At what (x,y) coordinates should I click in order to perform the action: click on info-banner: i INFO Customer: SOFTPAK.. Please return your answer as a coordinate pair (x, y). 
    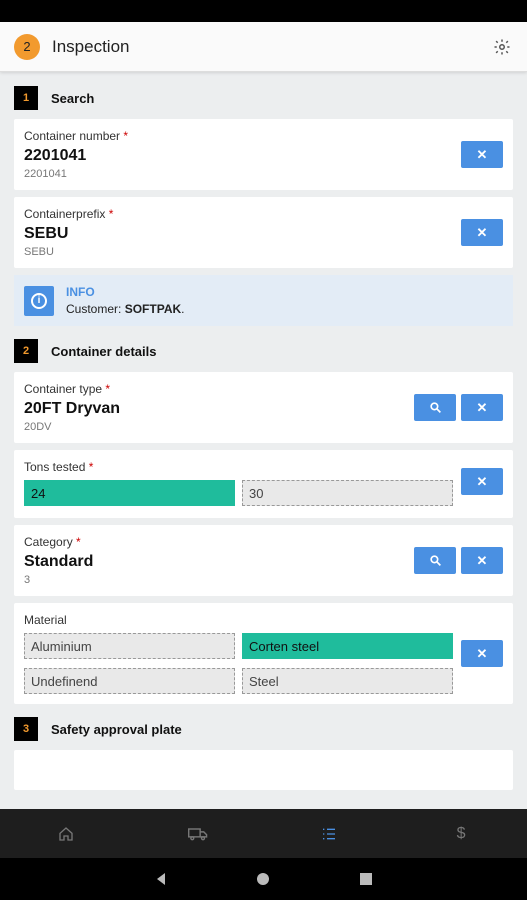
    Looking at the image, I should click on (263, 300).